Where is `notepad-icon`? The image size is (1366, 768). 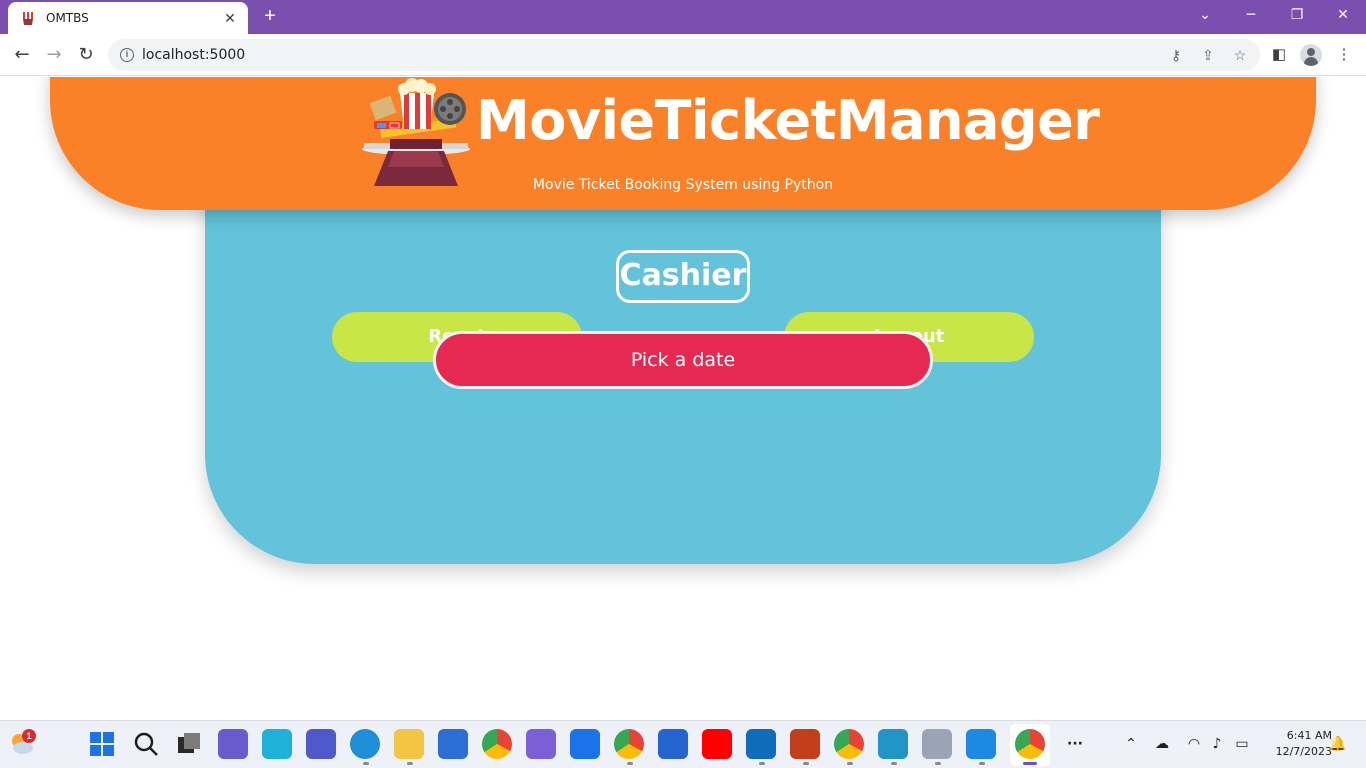 notepad-icon is located at coordinates (893, 744).